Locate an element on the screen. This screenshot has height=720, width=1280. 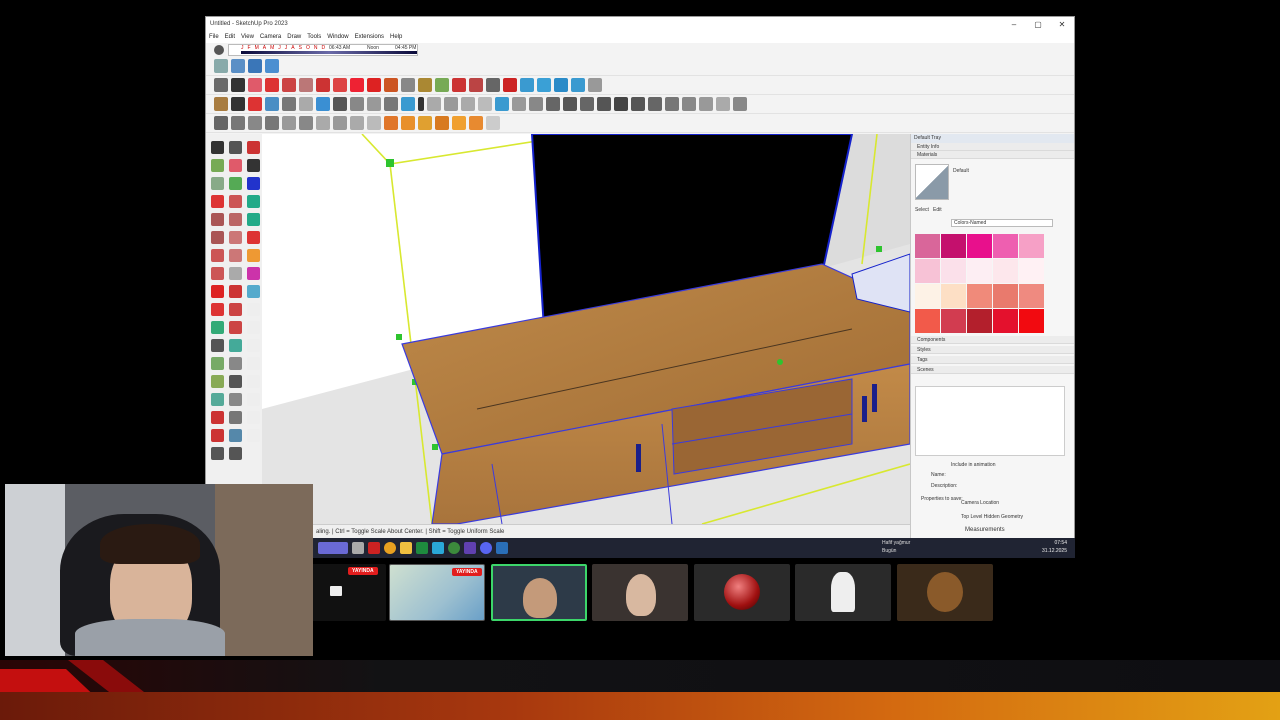
section-fill-icon is located at coordinates (374, 123).